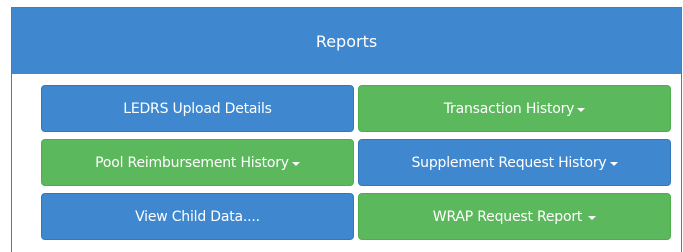  I want to click on ledrs-upload-details-button: LEDRS Upload Details, so click(197, 108).